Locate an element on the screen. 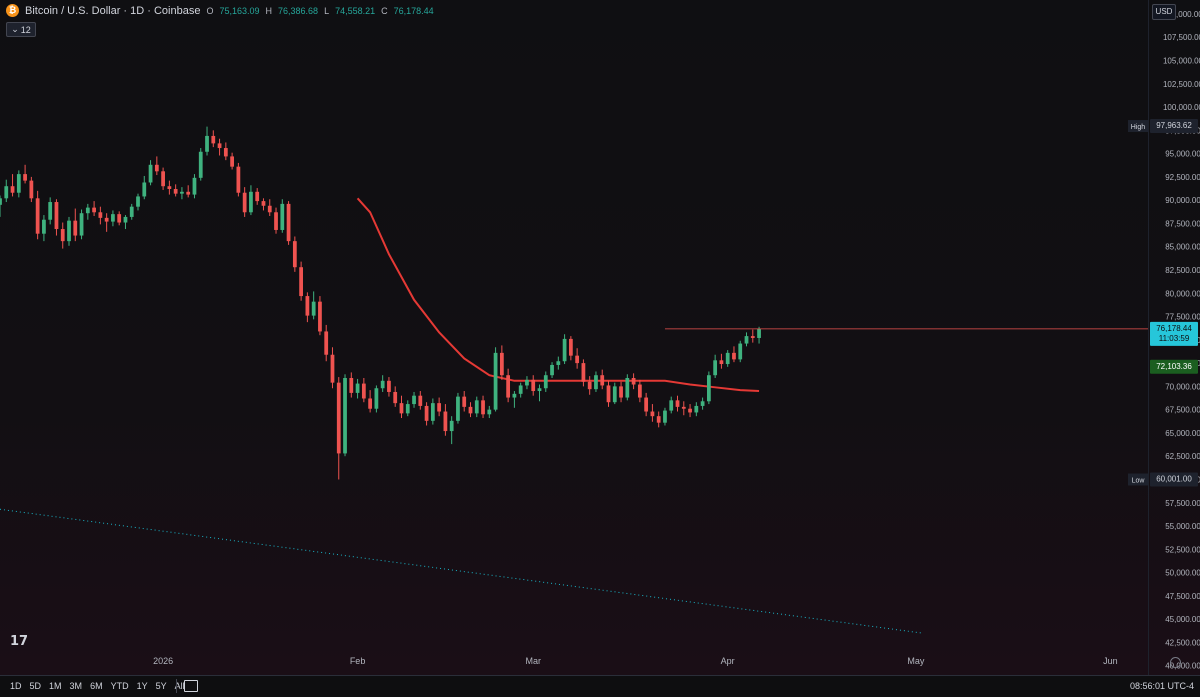  timeframe-1y: 1Y is located at coordinates (142, 686).